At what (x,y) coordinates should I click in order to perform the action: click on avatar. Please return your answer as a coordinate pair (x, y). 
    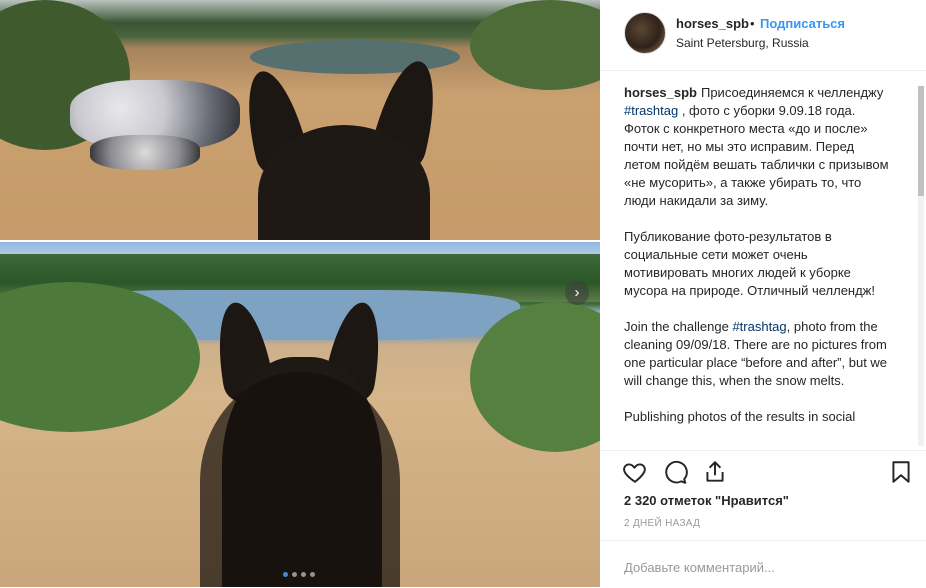
    Looking at the image, I should click on (645, 33).